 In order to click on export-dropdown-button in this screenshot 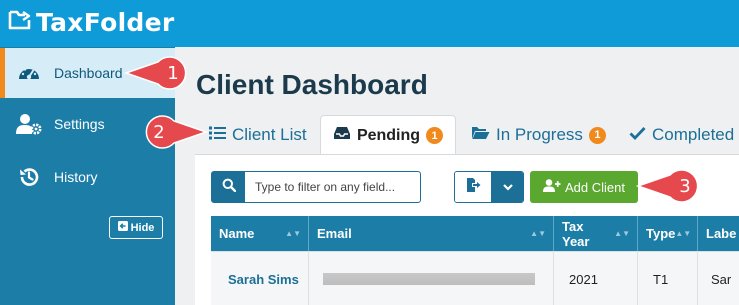, I will do `click(507, 187)`.